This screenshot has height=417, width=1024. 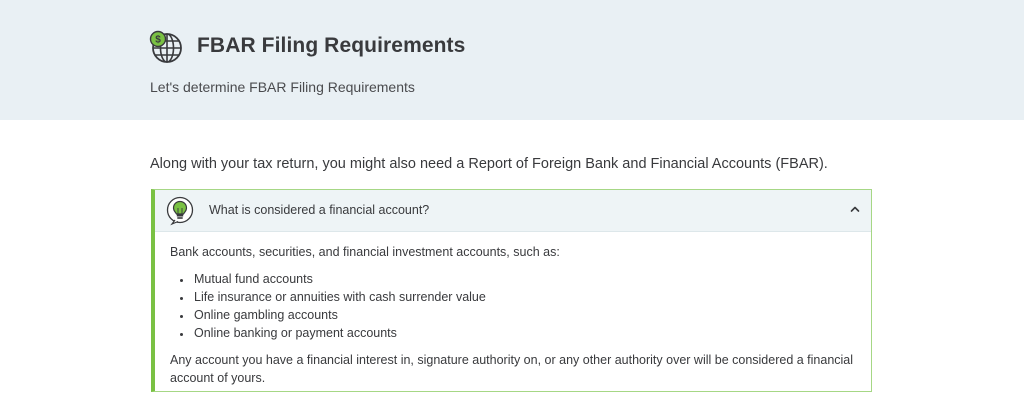 I want to click on chevron-up-icon, so click(x=855, y=209).